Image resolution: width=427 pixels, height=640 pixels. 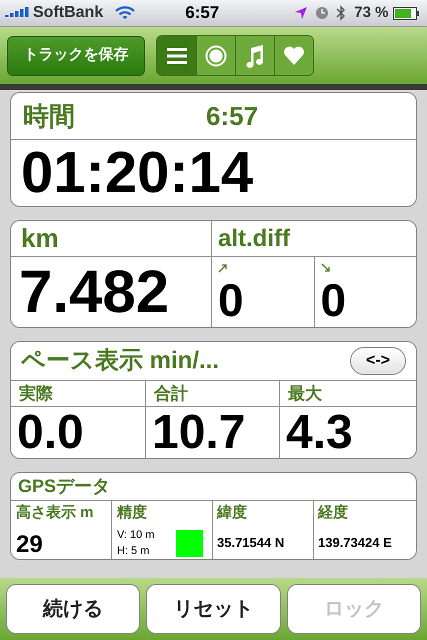 I want to click on pace-label: 合計, so click(x=171, y=393).